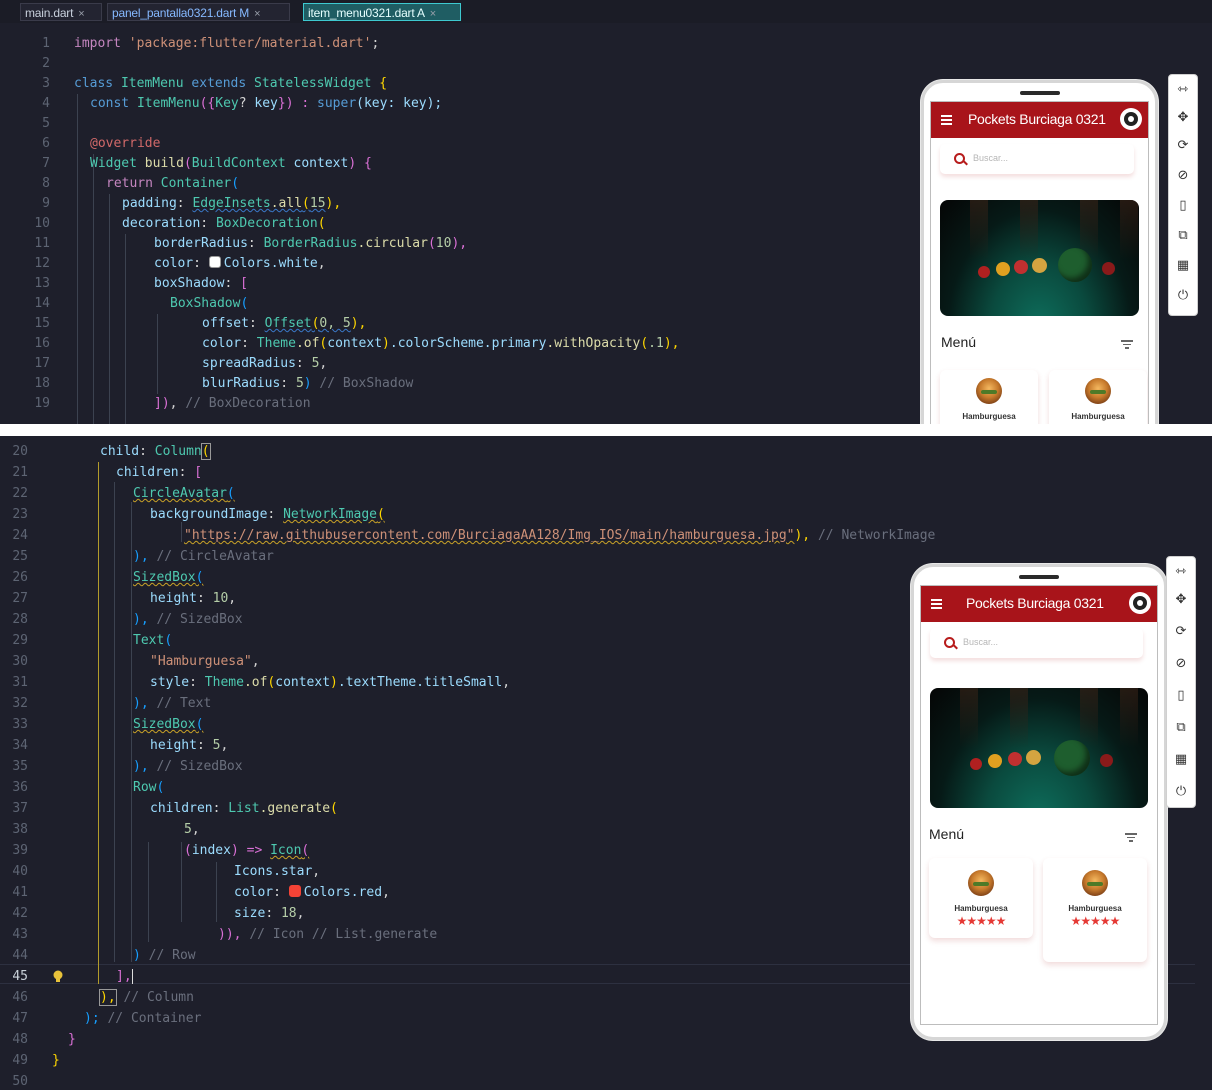  Describe the element at coordinates (58, 977) in the screenshot. I see `lightbulb-icon` at that location.